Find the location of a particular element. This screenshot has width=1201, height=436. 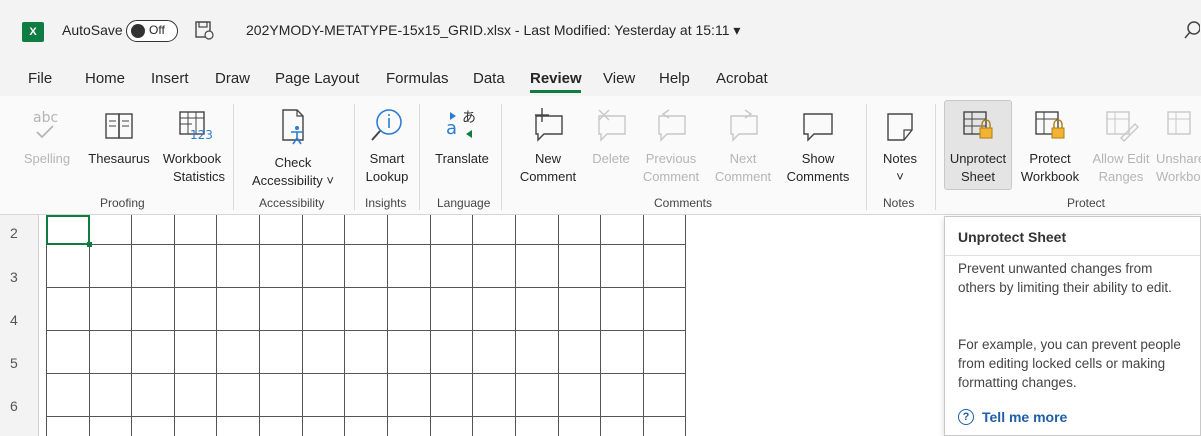

autosave-state: Off is located at coordinates (157, 30).